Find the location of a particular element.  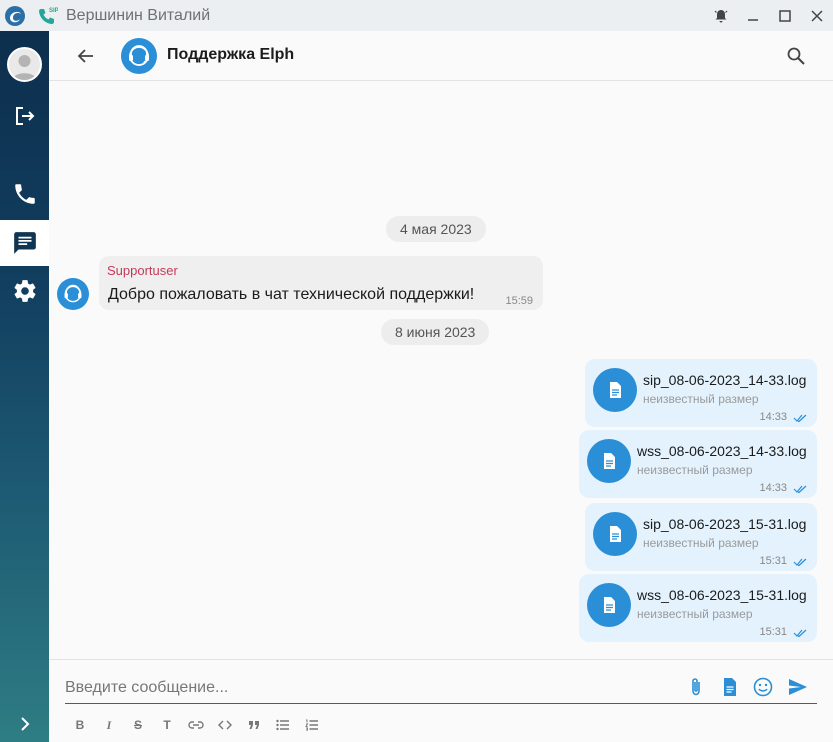

minimize-icon is located at coordinates (753, 15).